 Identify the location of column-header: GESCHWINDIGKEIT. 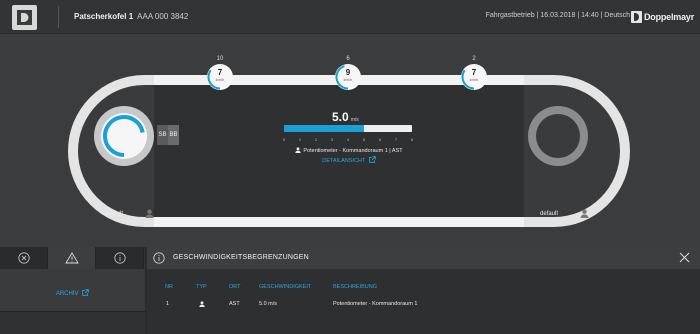
(285, 287).